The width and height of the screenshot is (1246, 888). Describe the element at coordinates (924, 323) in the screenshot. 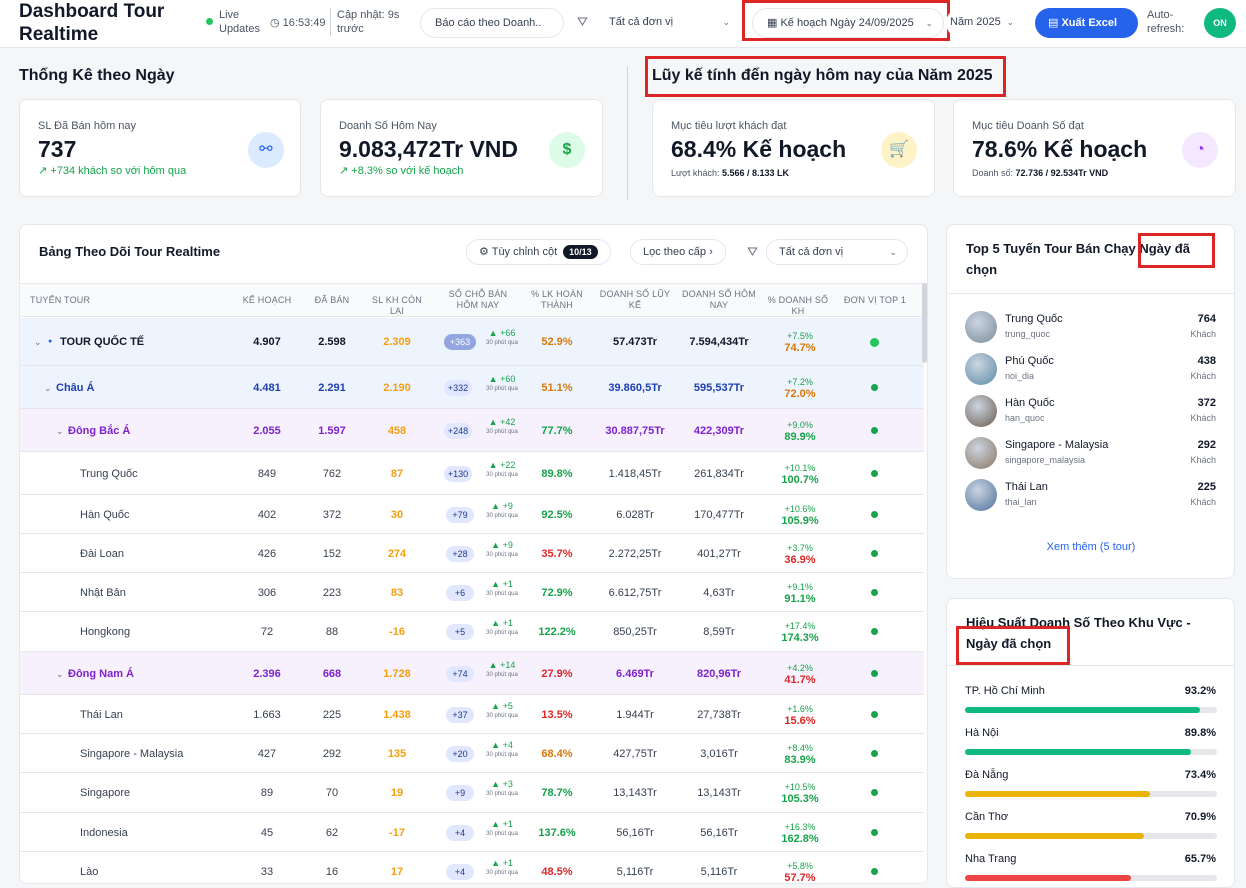

I see `table-scrollbar` at that location.